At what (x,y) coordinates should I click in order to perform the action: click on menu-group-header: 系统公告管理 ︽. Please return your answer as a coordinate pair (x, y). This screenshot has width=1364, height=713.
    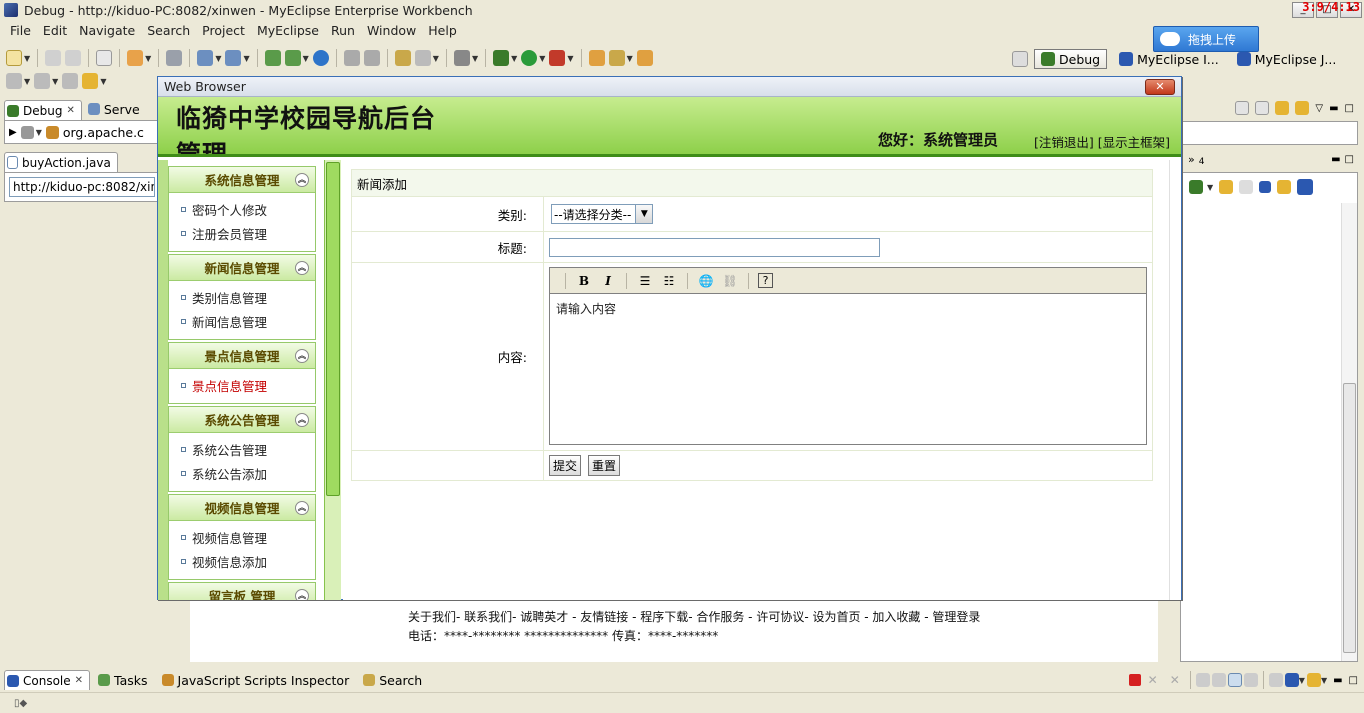
    Looking at the image, I should click on (242, 420).